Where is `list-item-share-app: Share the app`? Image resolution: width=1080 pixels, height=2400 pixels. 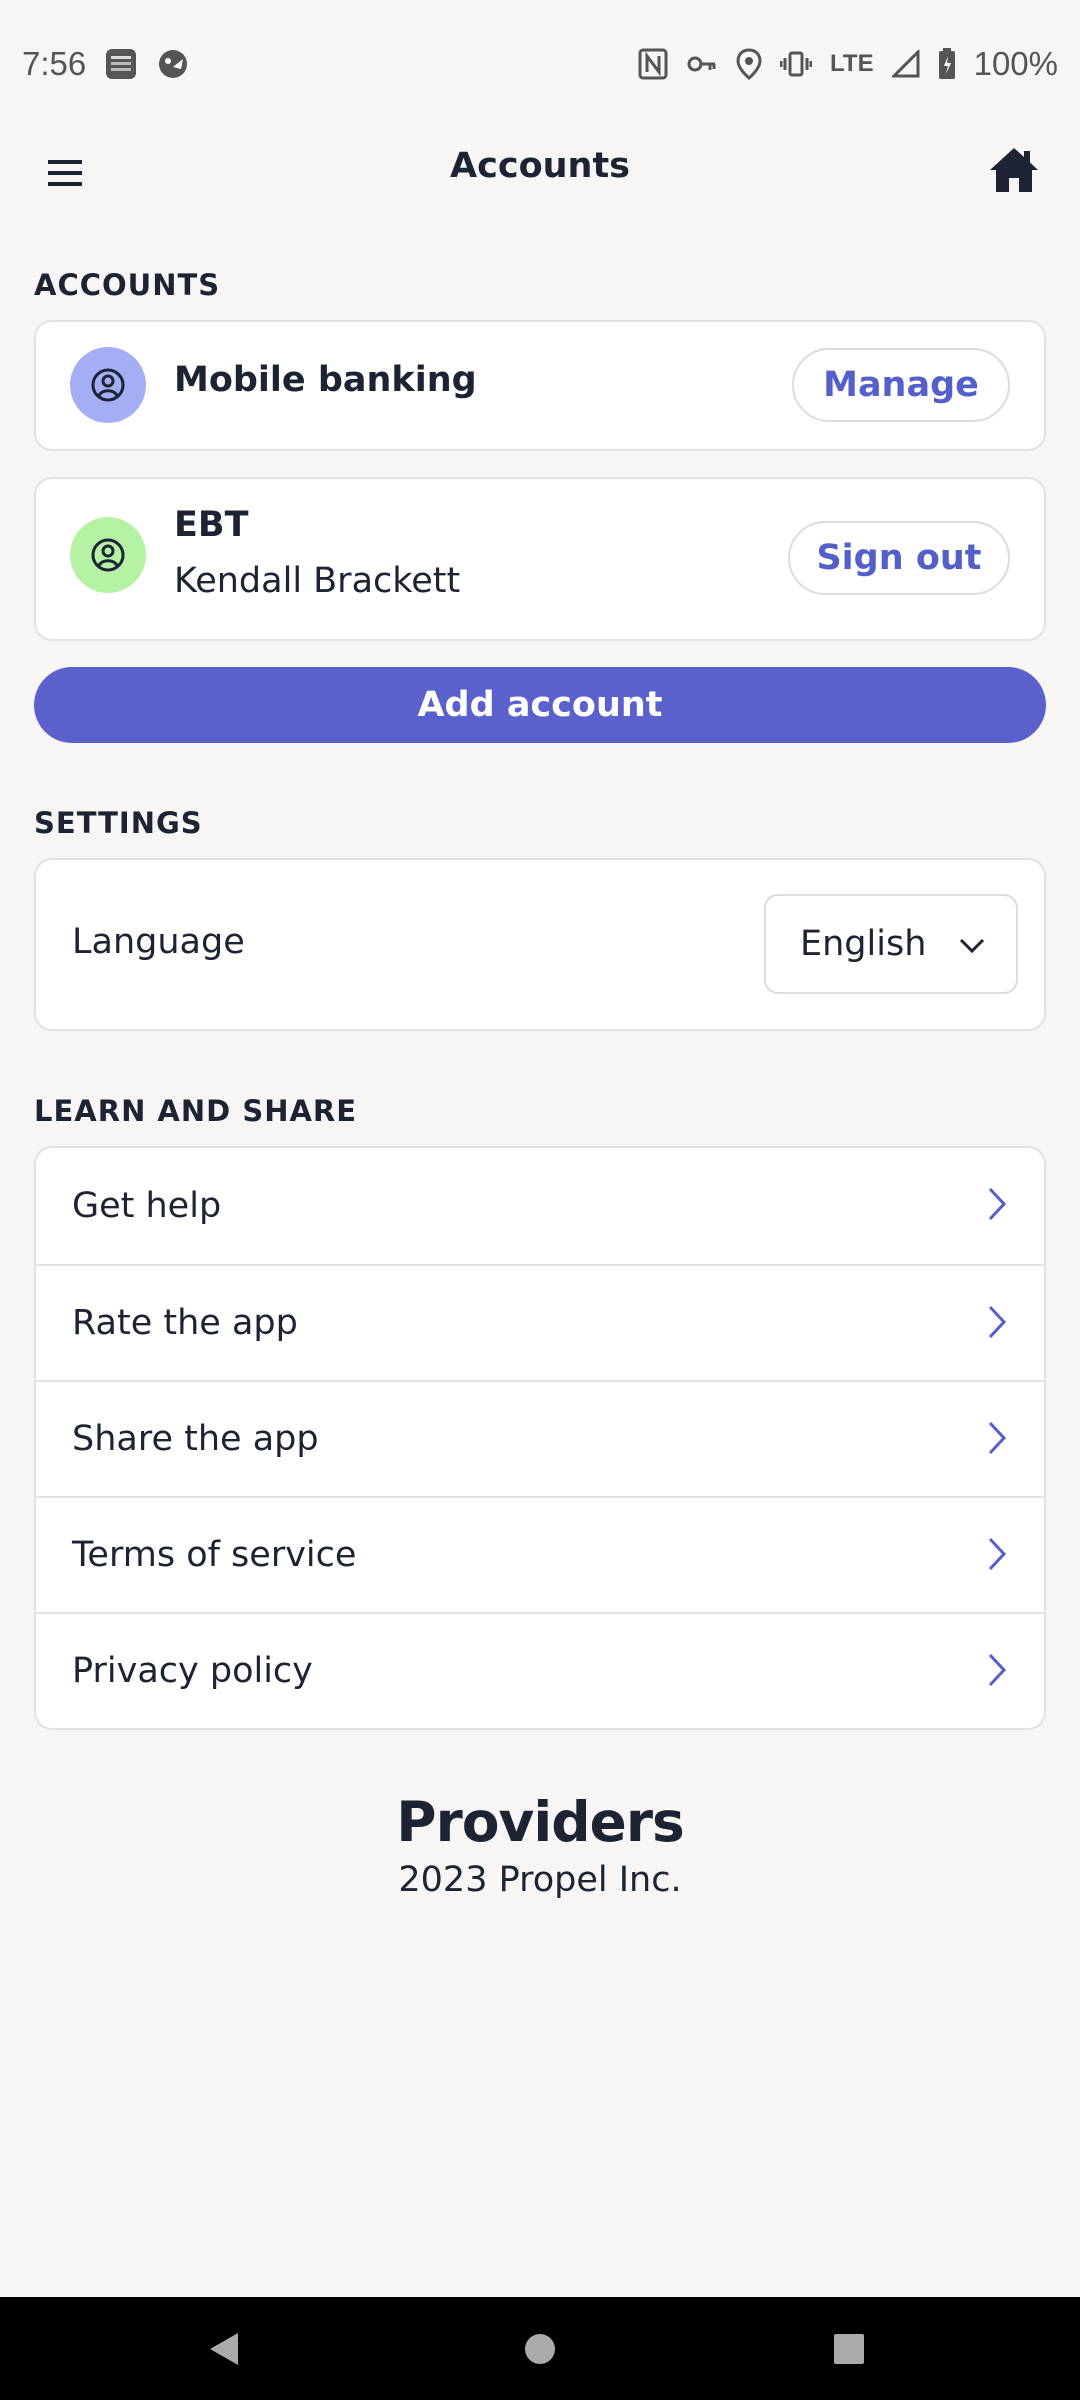
list-item-share-app: Share the app is located at coordinates (540, 1438).